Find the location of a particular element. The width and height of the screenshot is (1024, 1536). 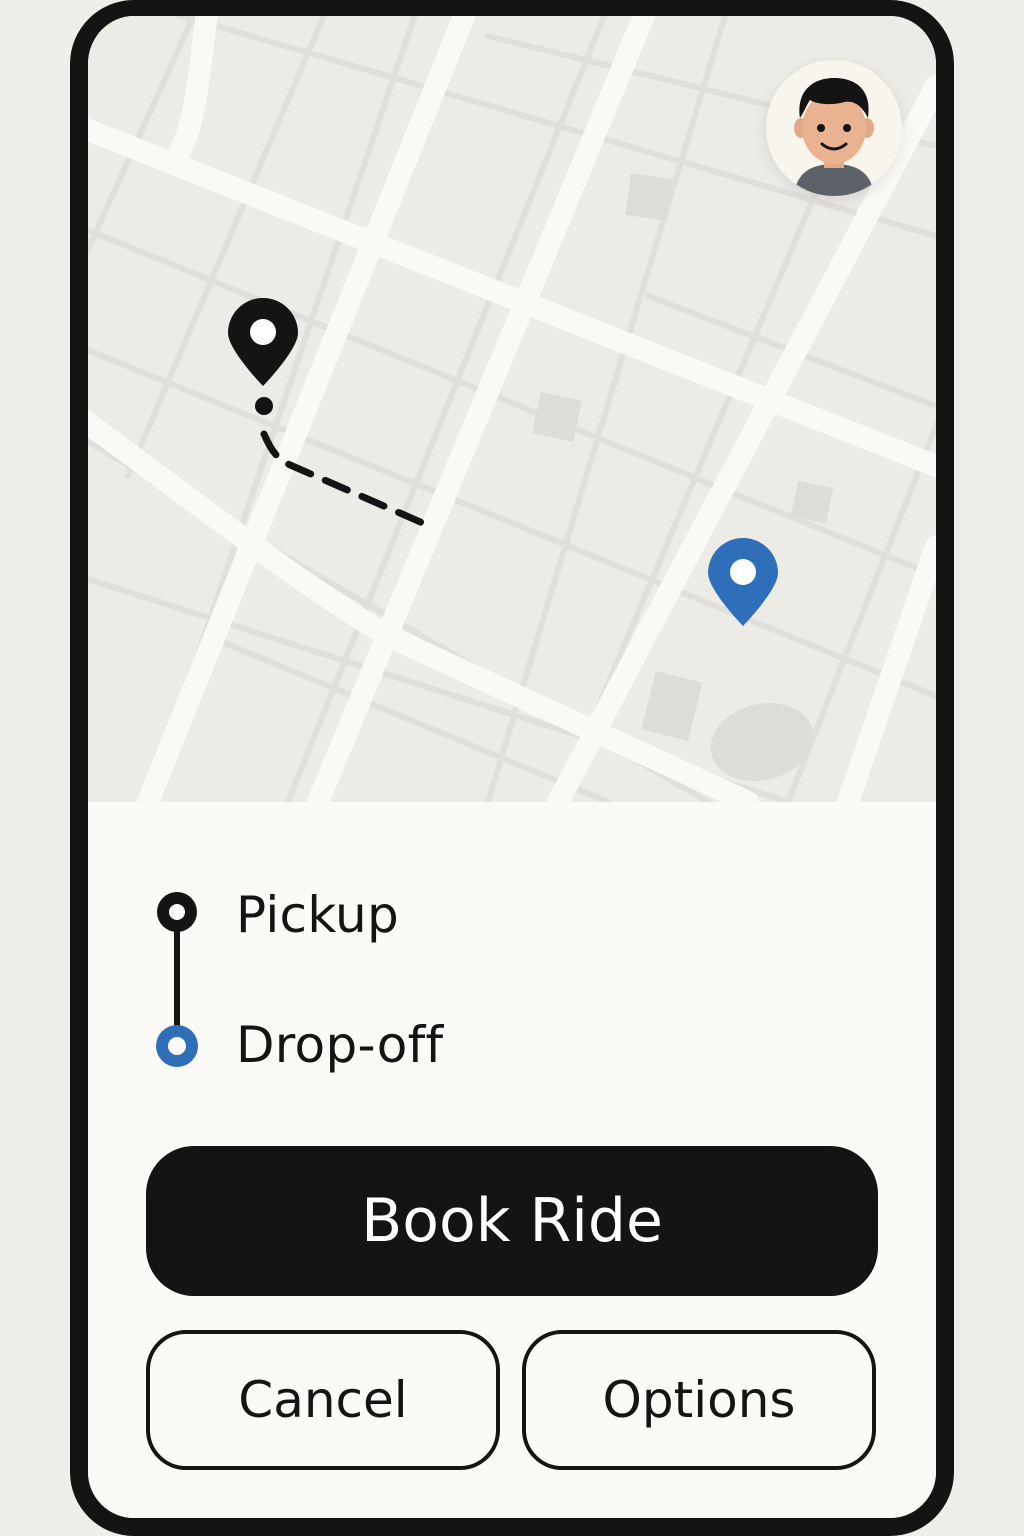

cancel-button: Cancel is located at coordinates (323, 1400).